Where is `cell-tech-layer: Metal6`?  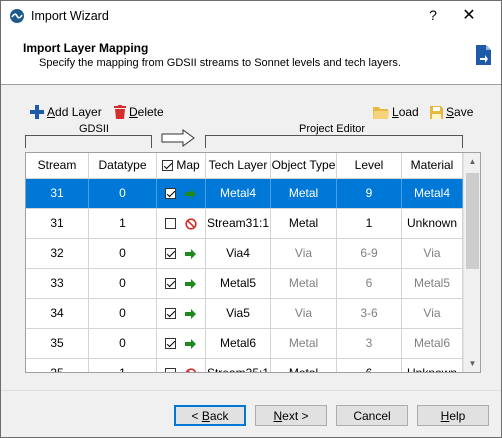
cell-tech-layer: Metal6 is located at coordinates (238, 343).